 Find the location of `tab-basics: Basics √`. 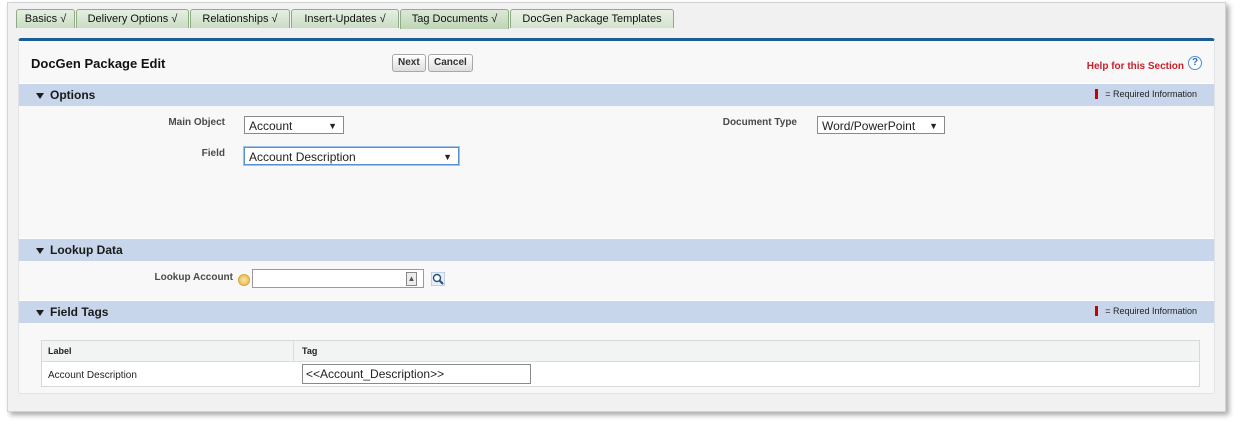

tab-basics: Basics √ is located at coordinates (45, 18).